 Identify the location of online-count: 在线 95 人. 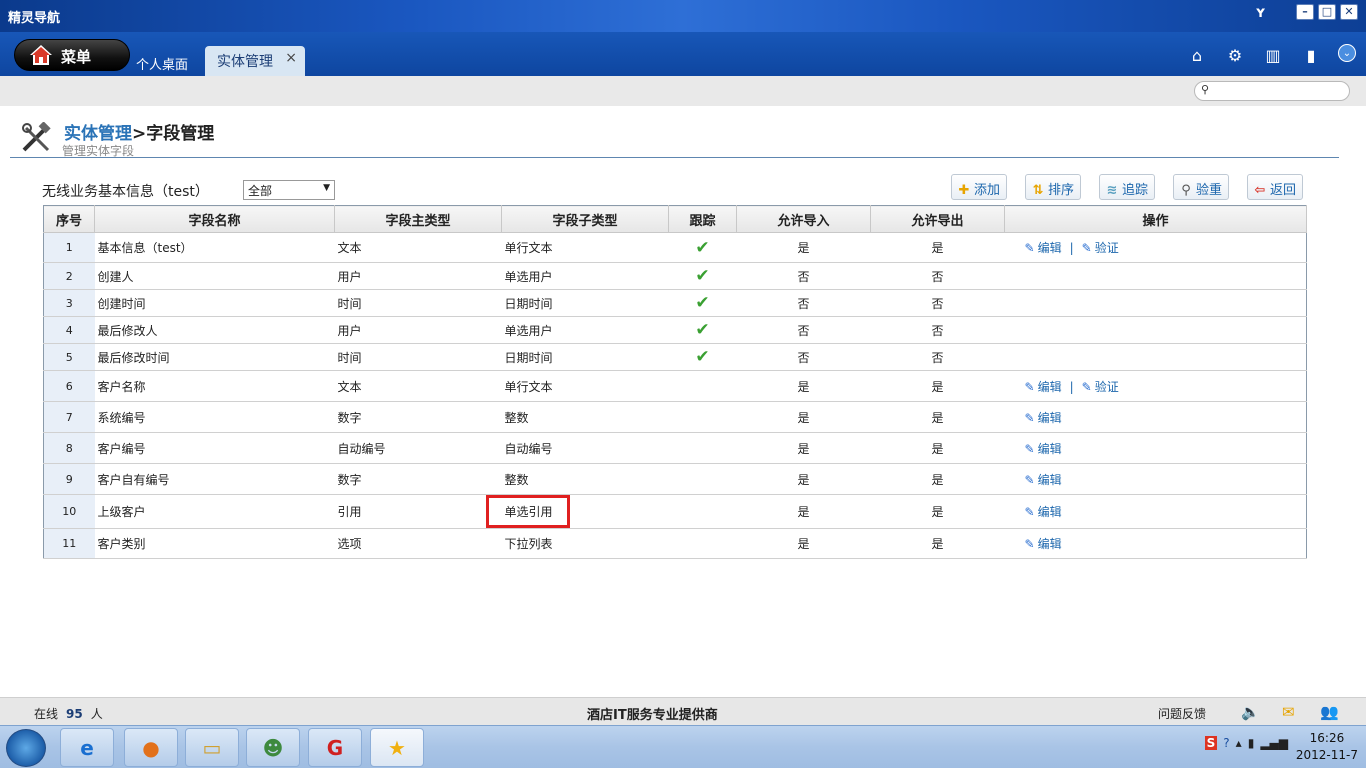
(68, 713).